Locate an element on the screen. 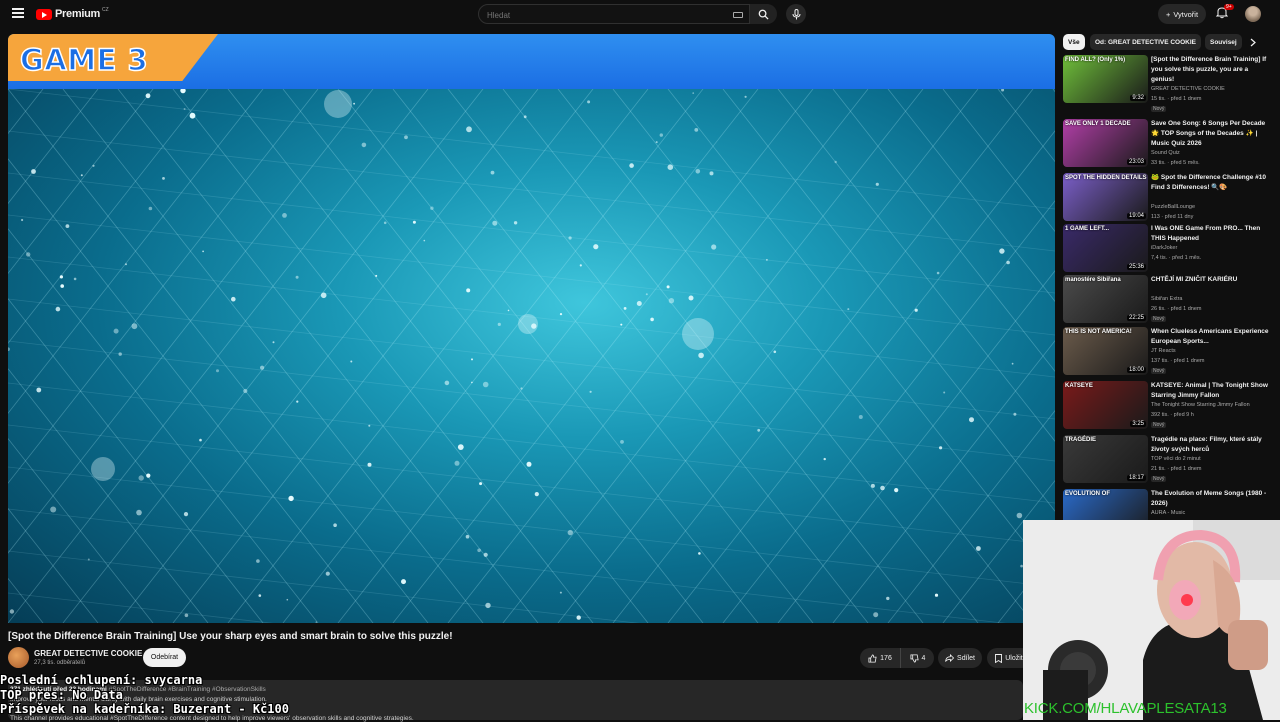 The height and width of the screenshot is (722, 1280). recommendation-meta: 15 tis. · před 1 dnem is located at coordinates (1176, 99).